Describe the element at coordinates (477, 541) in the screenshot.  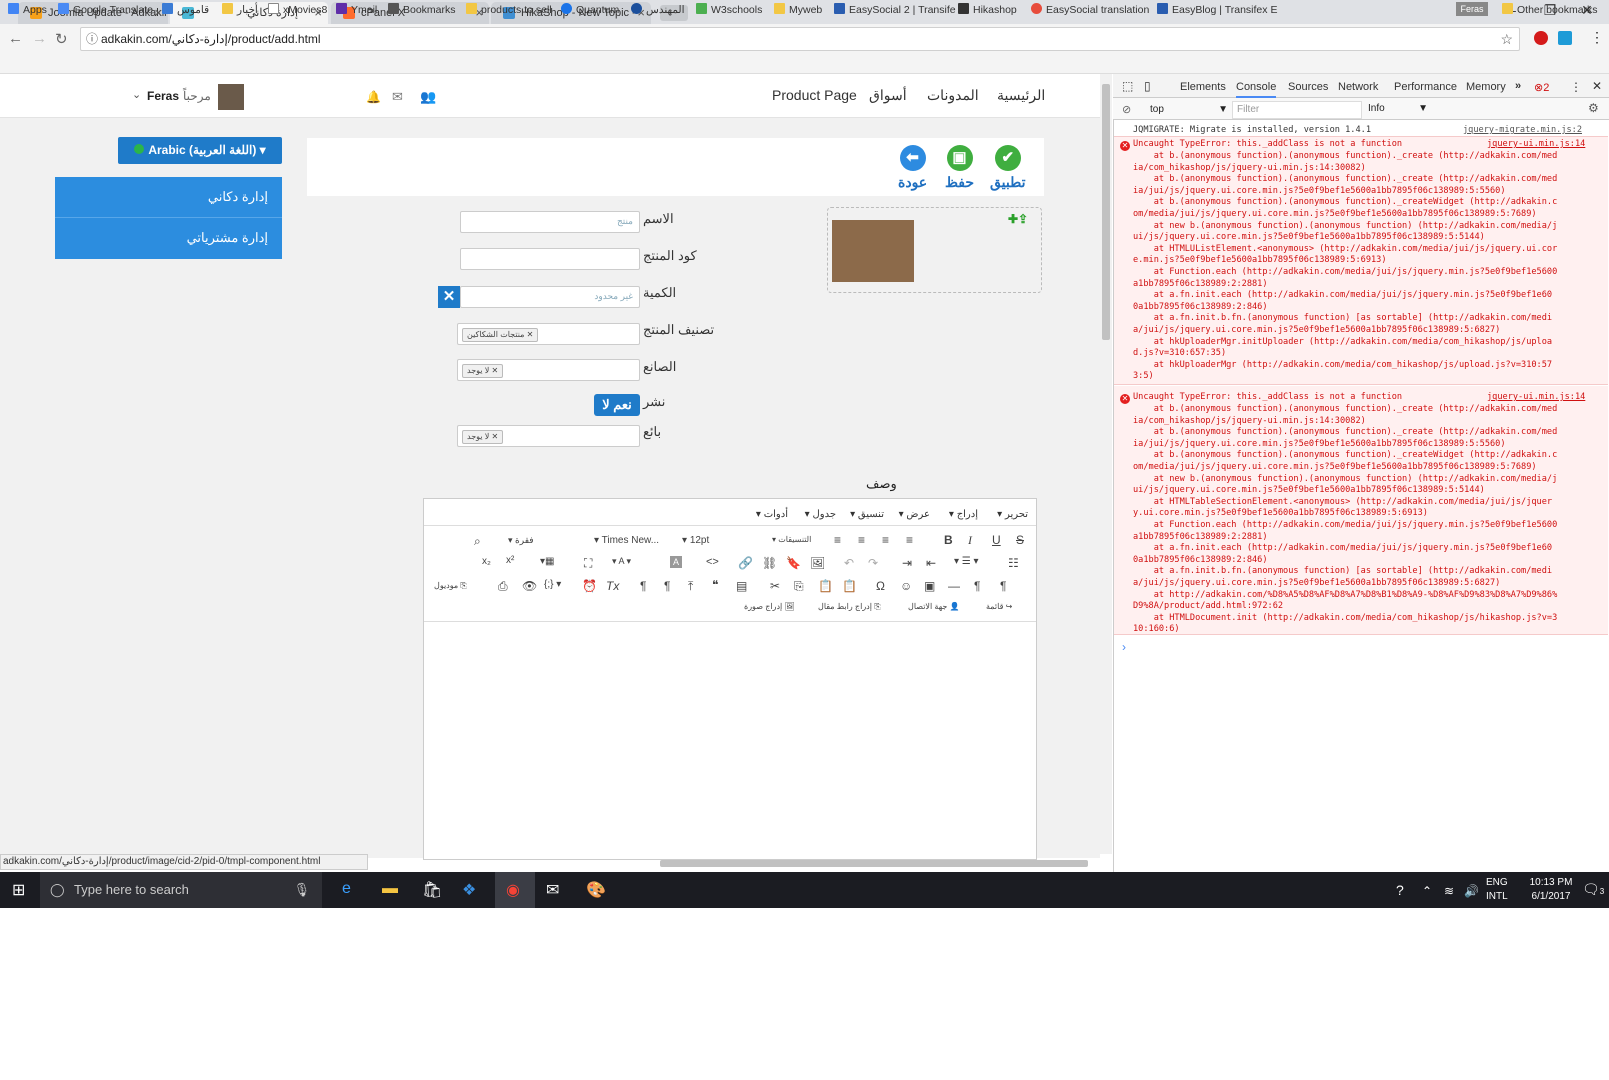
I see `find-icon: ⌕` at that location.